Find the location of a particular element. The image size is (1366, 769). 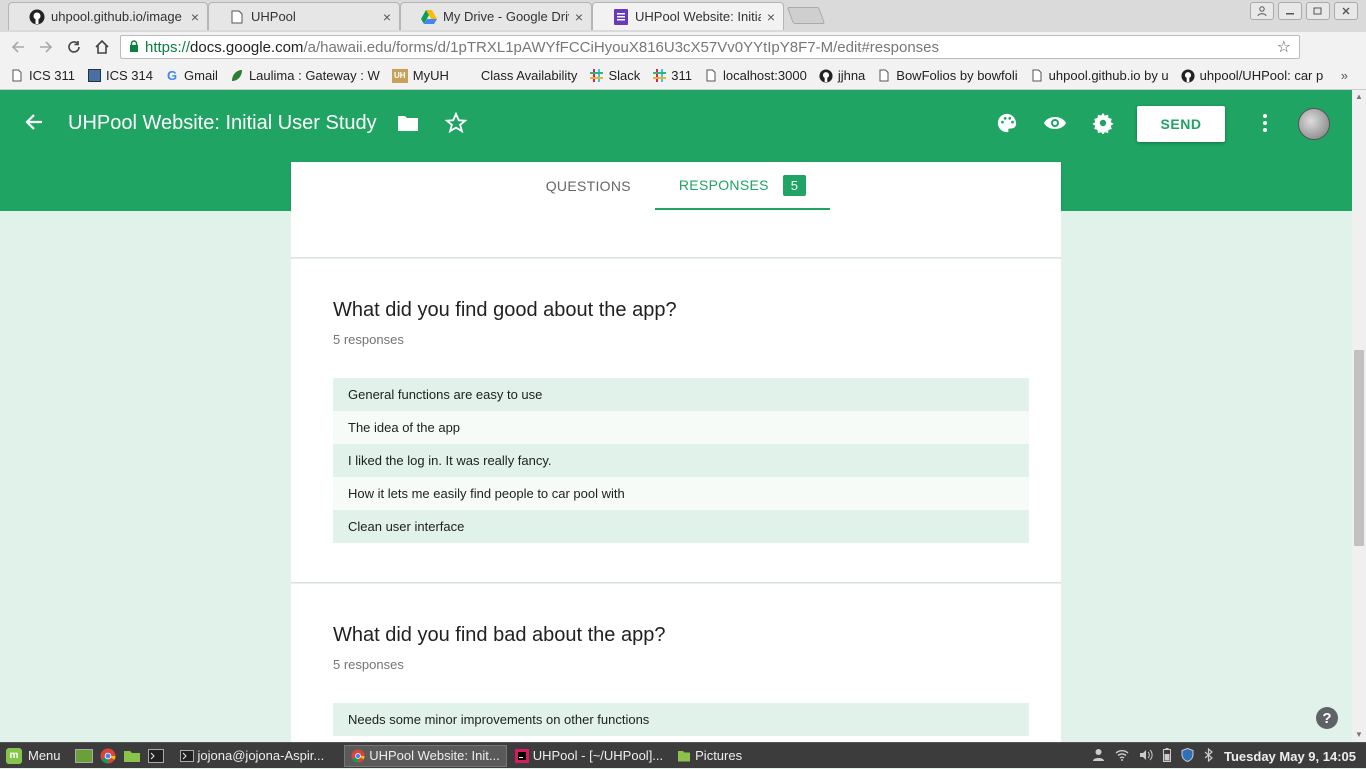

form-title: UHPool Website: Initial User Study is located at coordinates (222, 123).